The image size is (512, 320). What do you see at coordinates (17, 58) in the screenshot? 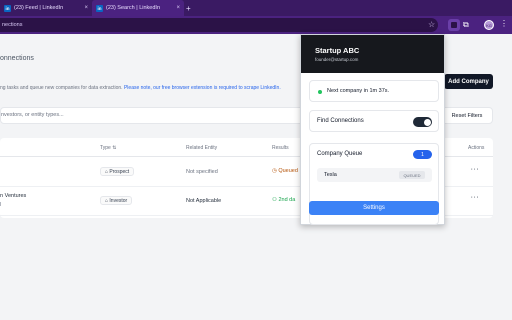
I see `page-title: onnections` at bounding box center [17, 58].